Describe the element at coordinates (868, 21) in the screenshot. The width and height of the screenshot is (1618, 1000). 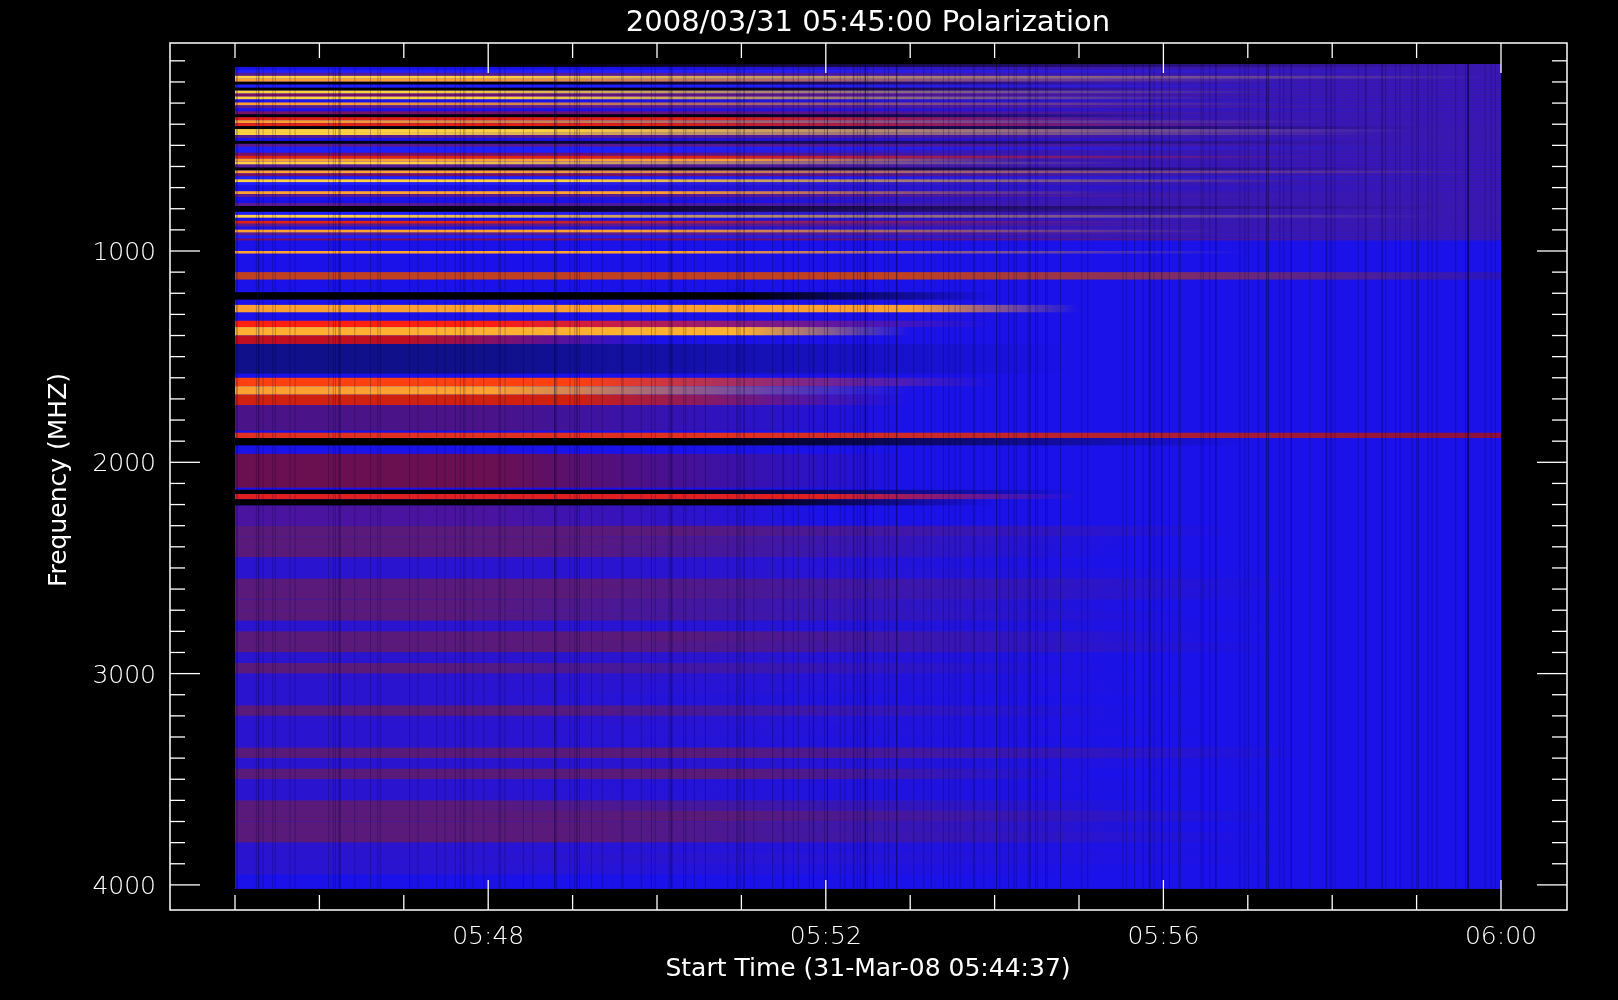
I see `chart-title: 2008/03/31 05:45:00 Polarization` at that location.